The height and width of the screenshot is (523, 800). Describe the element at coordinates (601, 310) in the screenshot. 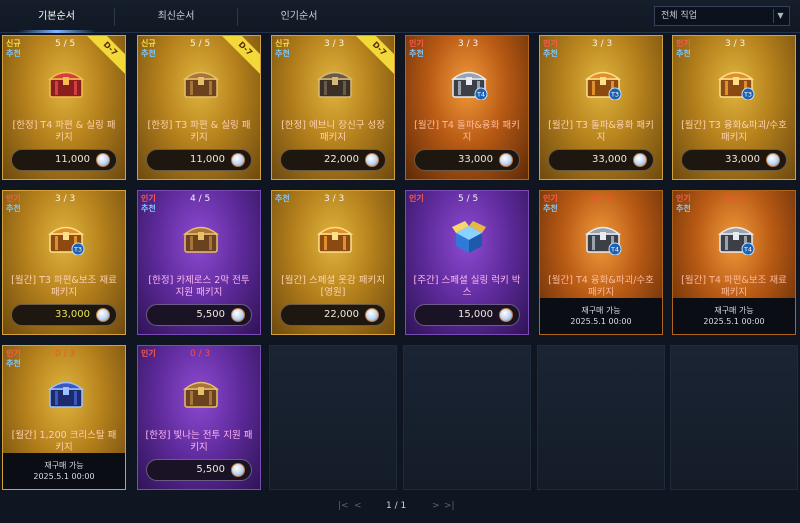

I see `restock-label: 재구매 가능` at that location.